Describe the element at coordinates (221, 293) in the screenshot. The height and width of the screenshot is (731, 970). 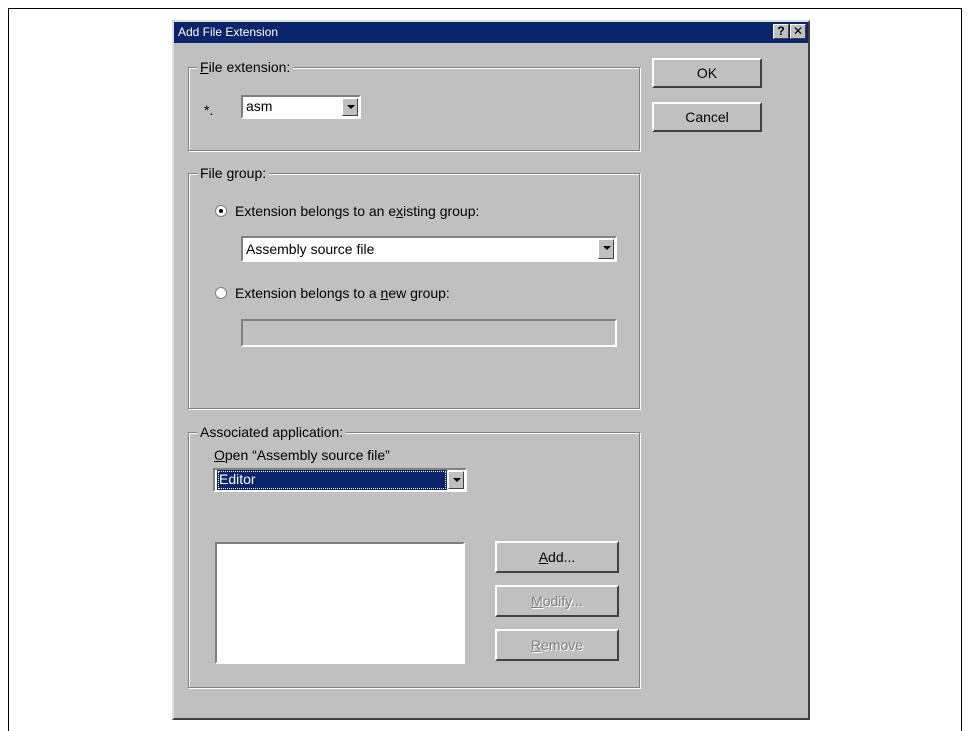
I see `new-group-radio` at that location.